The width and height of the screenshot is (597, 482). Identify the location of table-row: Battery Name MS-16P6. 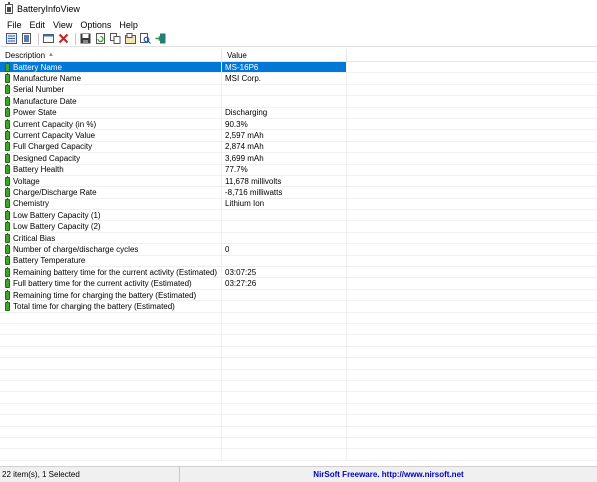
(298, 67).